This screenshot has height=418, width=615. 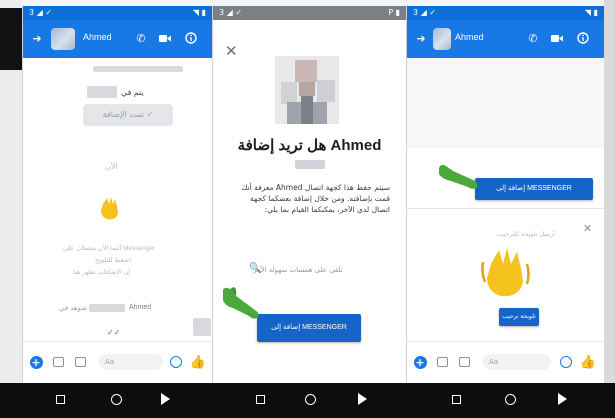 What do you see at coordinates (107, 308) in the screenshot?
I see `blurred-name` at bounding box center [107, 308].